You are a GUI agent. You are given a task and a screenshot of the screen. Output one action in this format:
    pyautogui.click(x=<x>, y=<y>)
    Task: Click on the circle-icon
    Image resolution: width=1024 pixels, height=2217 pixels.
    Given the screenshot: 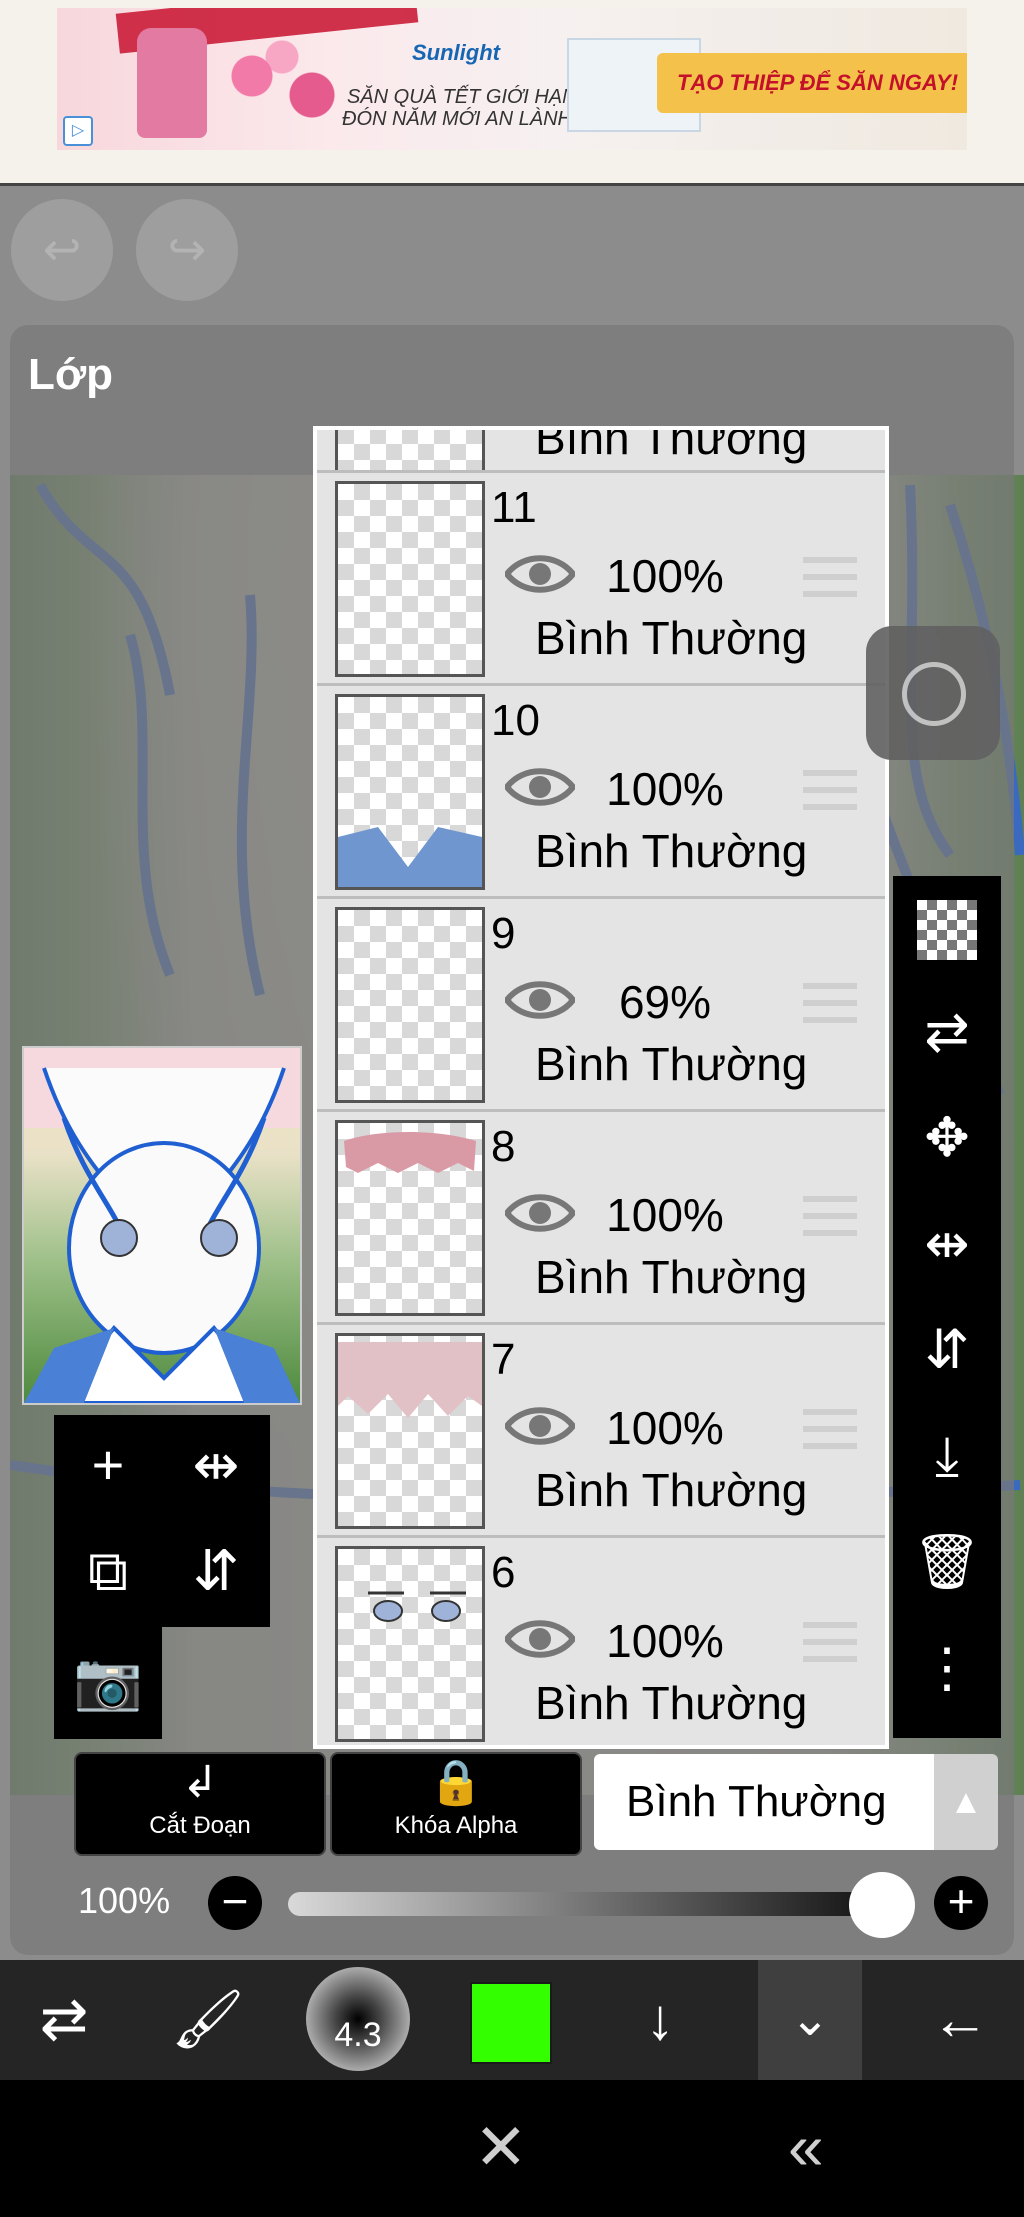 What is the action you would take?
    pyautogui.click(x=934, y=694)
    